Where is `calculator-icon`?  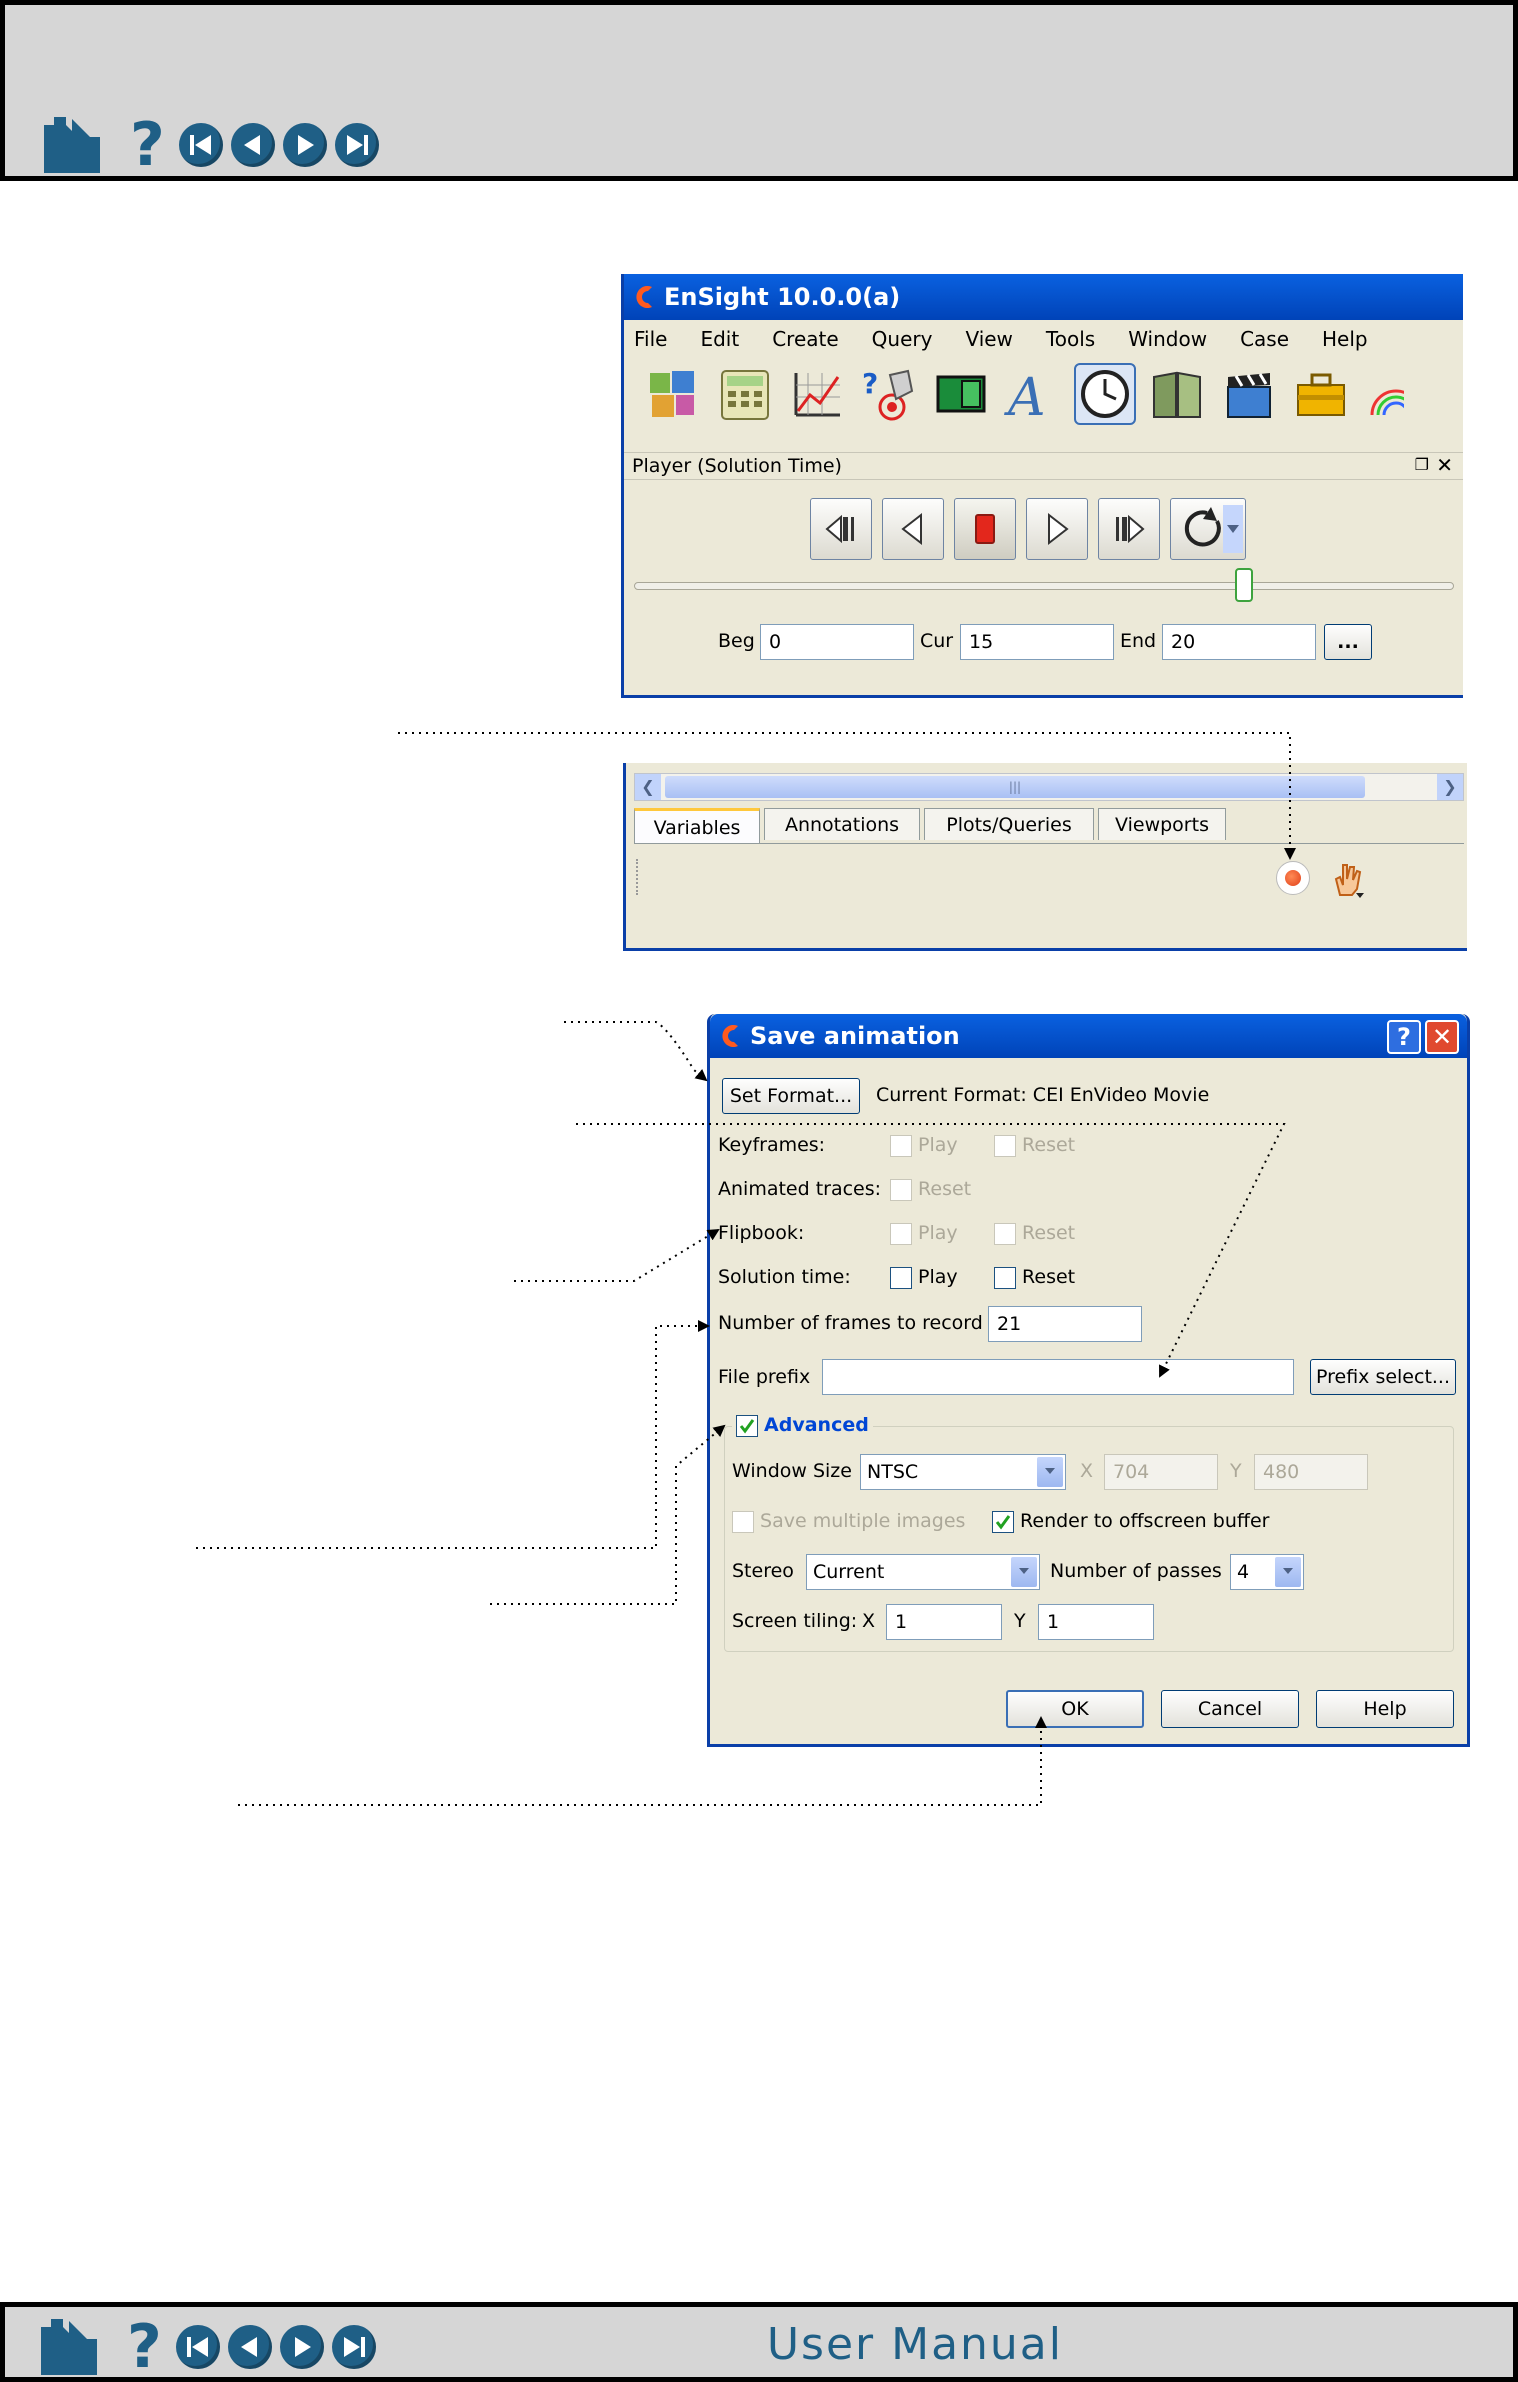 calculator-icon is located at coordinates (745, 394).